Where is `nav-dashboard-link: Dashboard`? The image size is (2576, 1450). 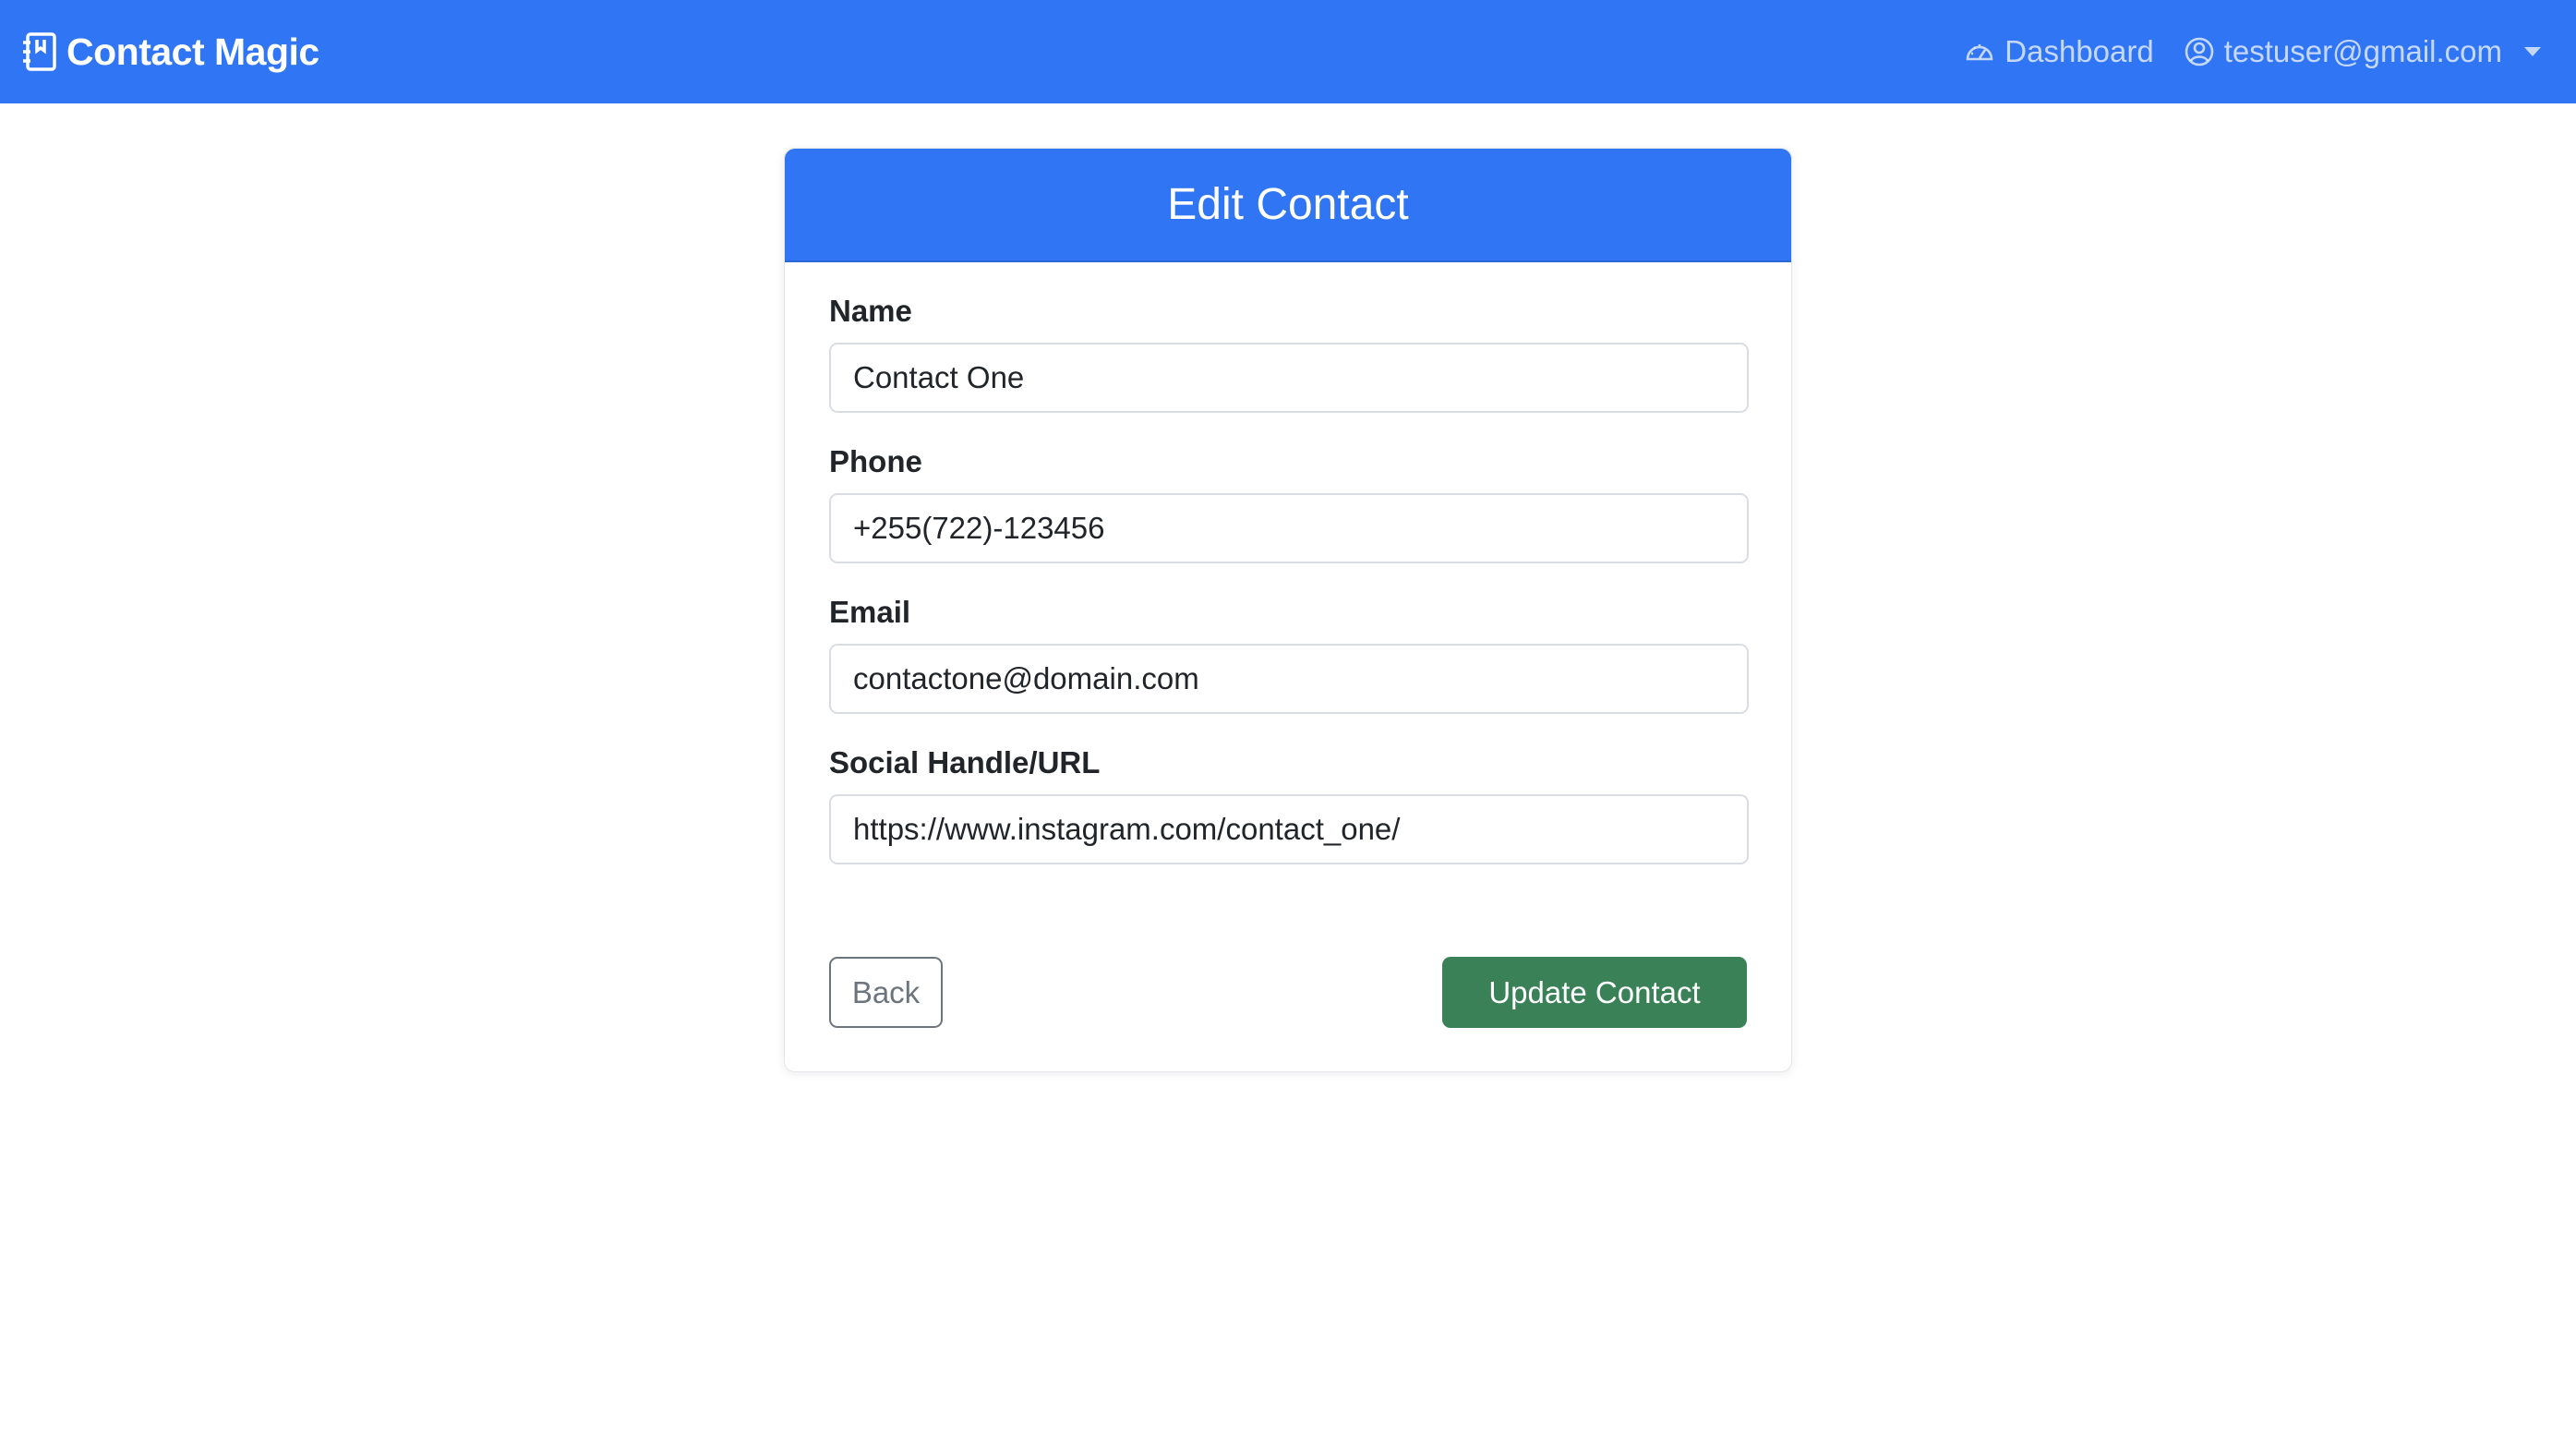
nav-dashboard-link: Dashboard is located at coordinates (2059, 51).